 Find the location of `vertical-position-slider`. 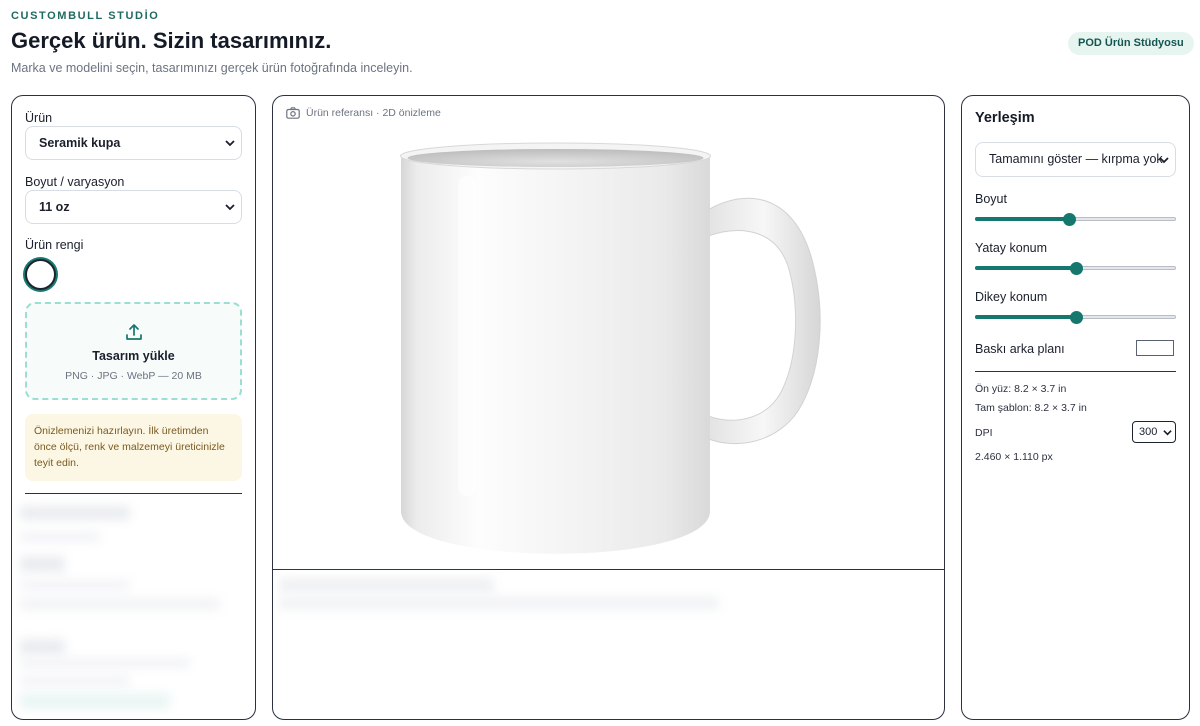

vertical-position-slider is located at coordinates (1075, 317).